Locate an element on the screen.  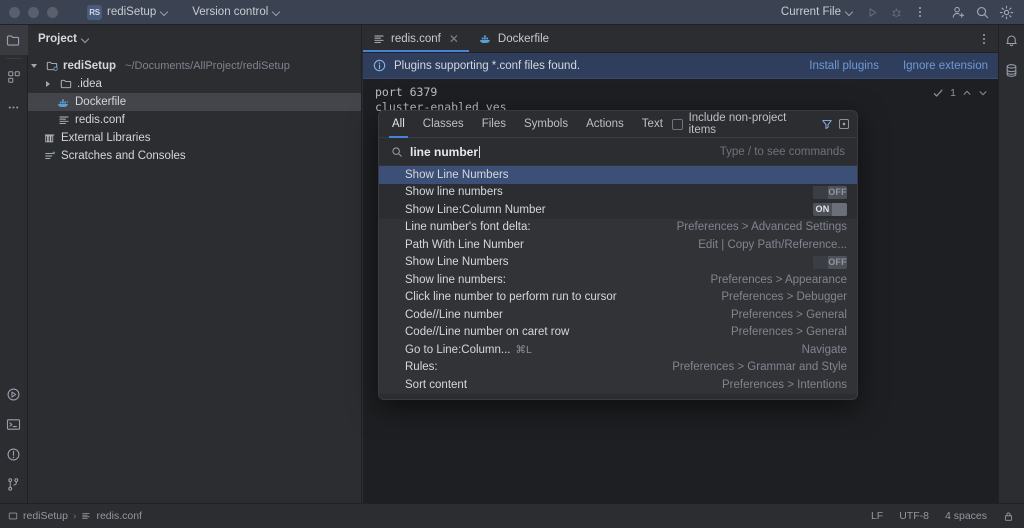
git-branch-icon is located at coordinates (14, 484).